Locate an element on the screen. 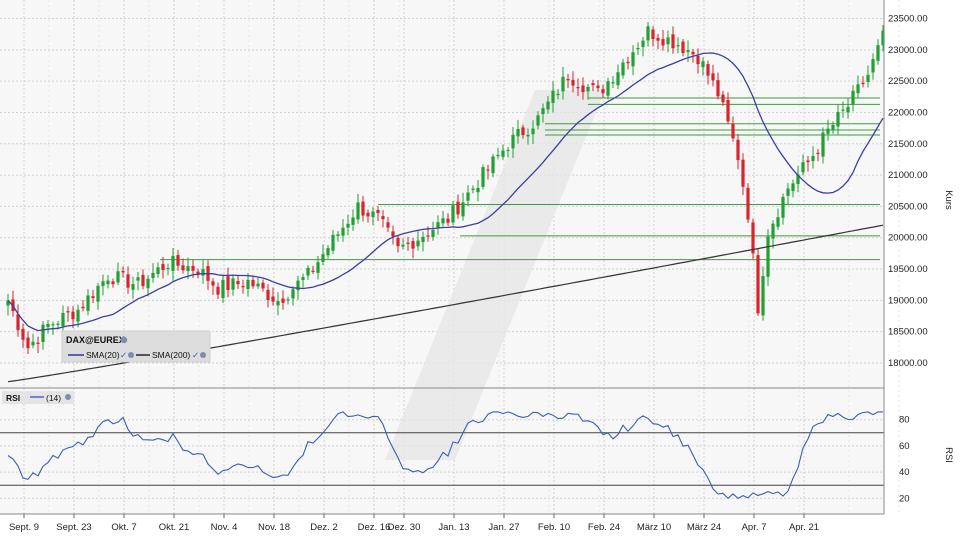  rsi-tick-label: 40 is located at coordinates (904, 472).